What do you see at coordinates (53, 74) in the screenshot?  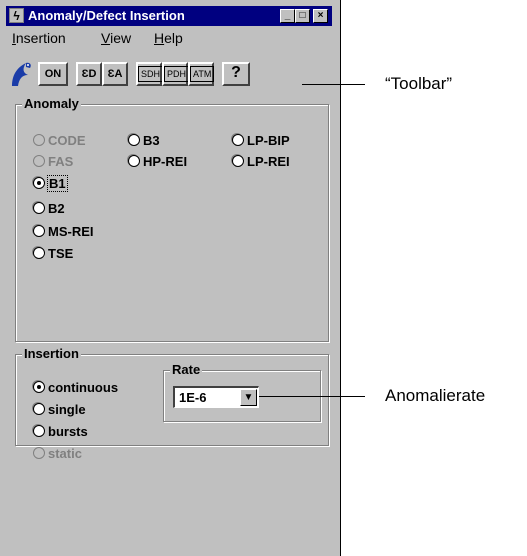 I see `on-button: ON` at bounding box center [53, 74].